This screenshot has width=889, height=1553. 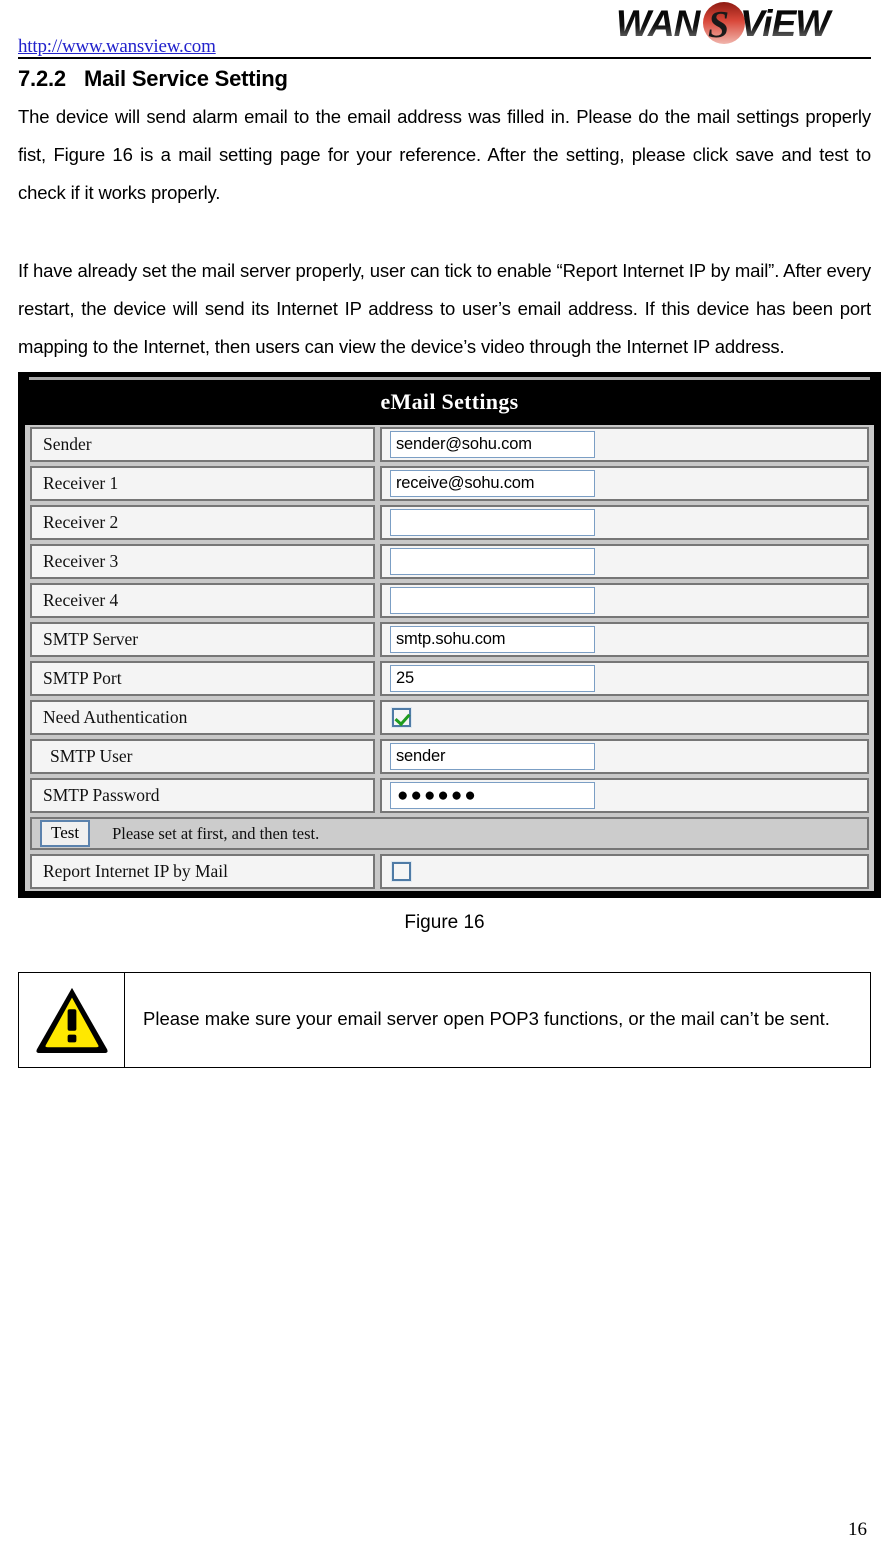 What do you see at coordinates (449, 378) in the screenshot?
I see `panel-top-bar` at bounding box center [449, 378].